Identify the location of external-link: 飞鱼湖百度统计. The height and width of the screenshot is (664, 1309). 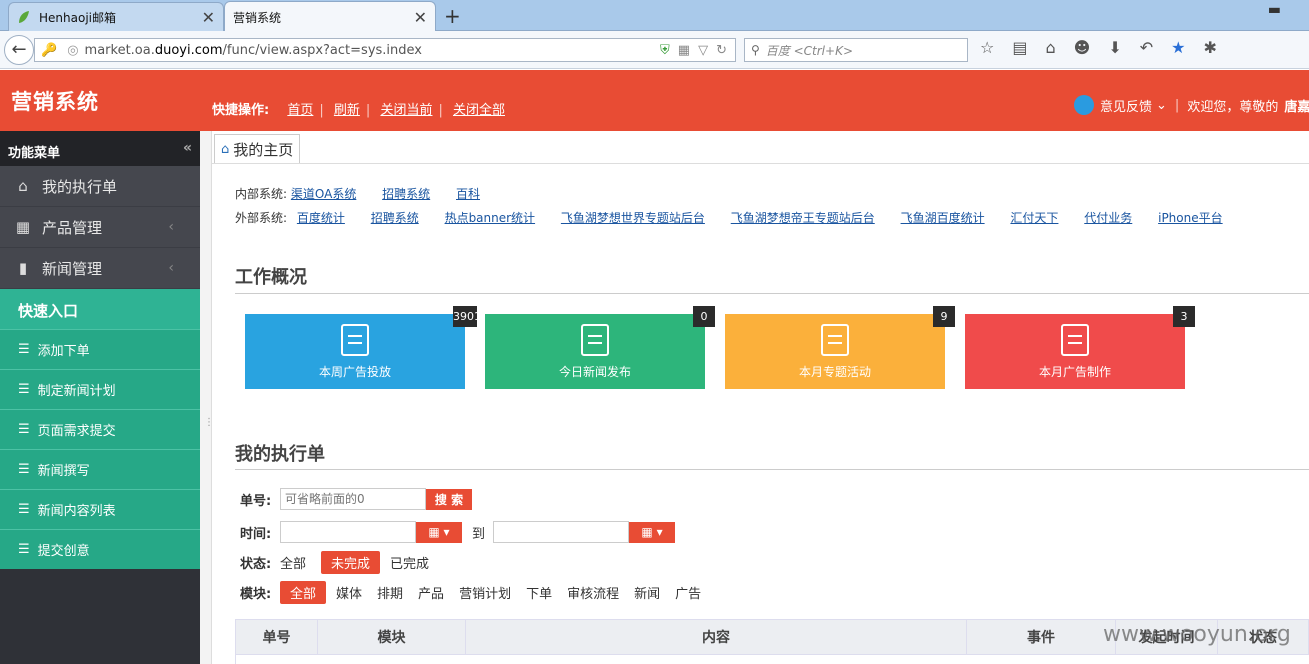
(943, 218).